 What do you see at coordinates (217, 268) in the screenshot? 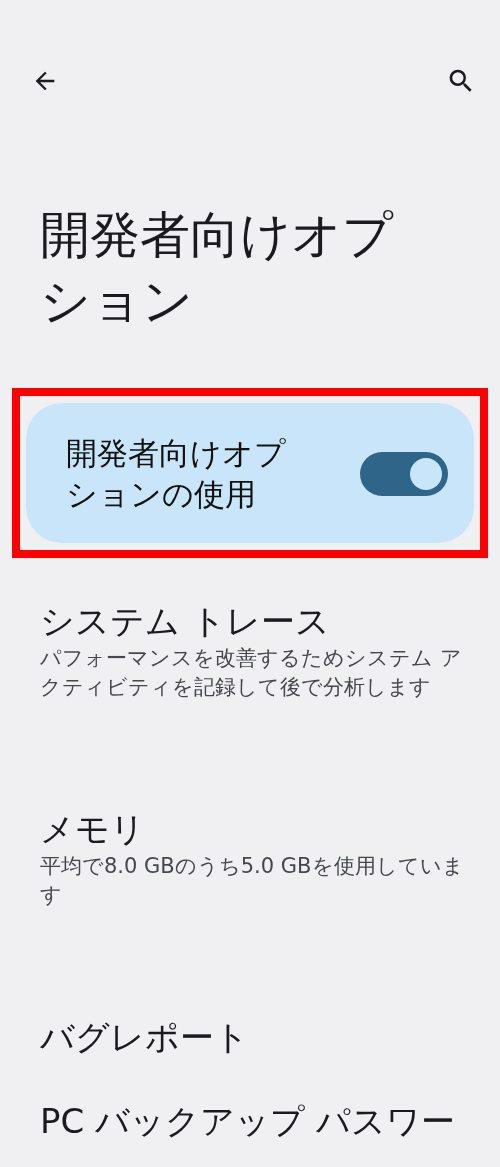
I see `page-title: 開発者向けオプション` at bounding box center [217, 268].